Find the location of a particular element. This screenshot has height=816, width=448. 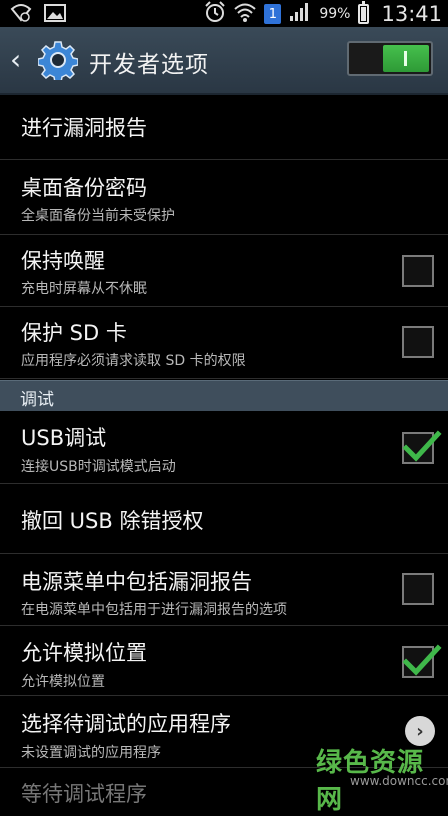

battery-percent: 99% is located at coordinates (335, 14).